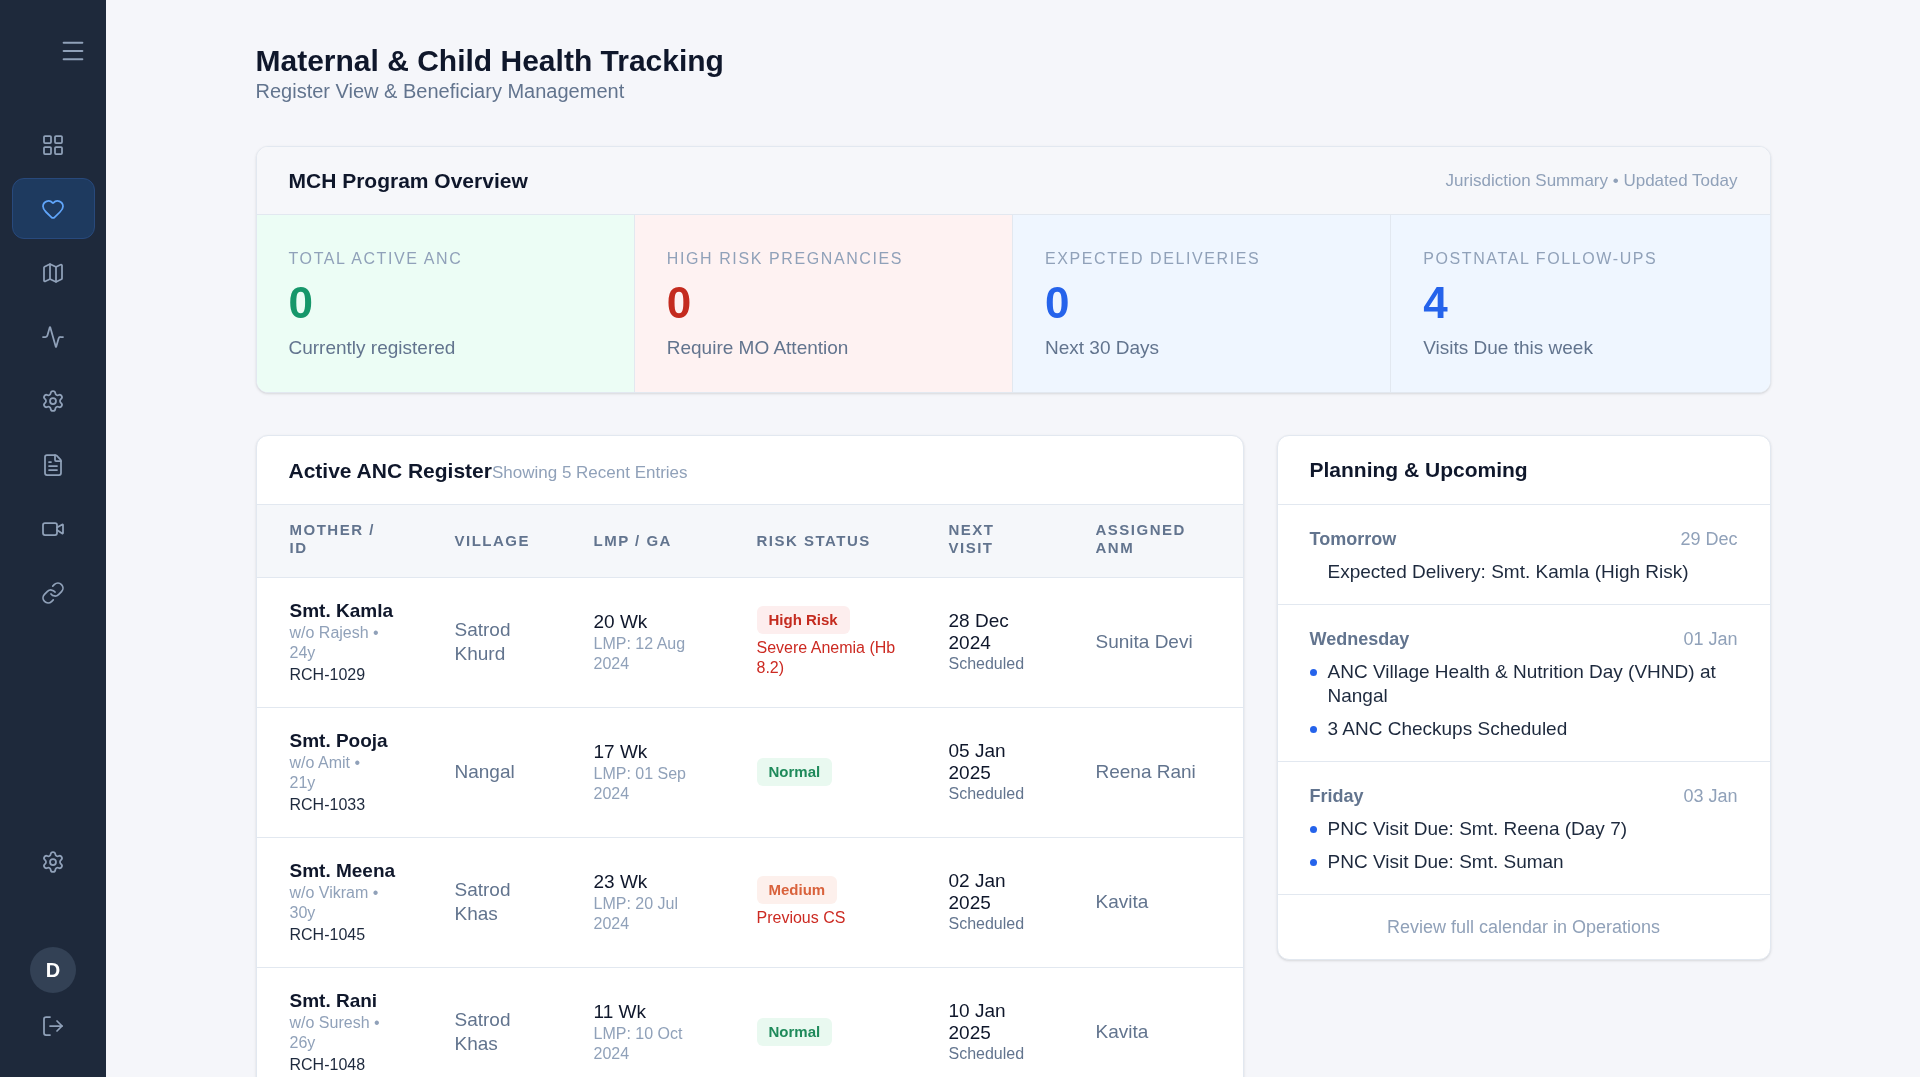 The width and height of the screenshot is (1920, 1077). Describe the element at coordinates (327, 1065) in the screenshot. I see `rch-id: RCH-1048` at that location.